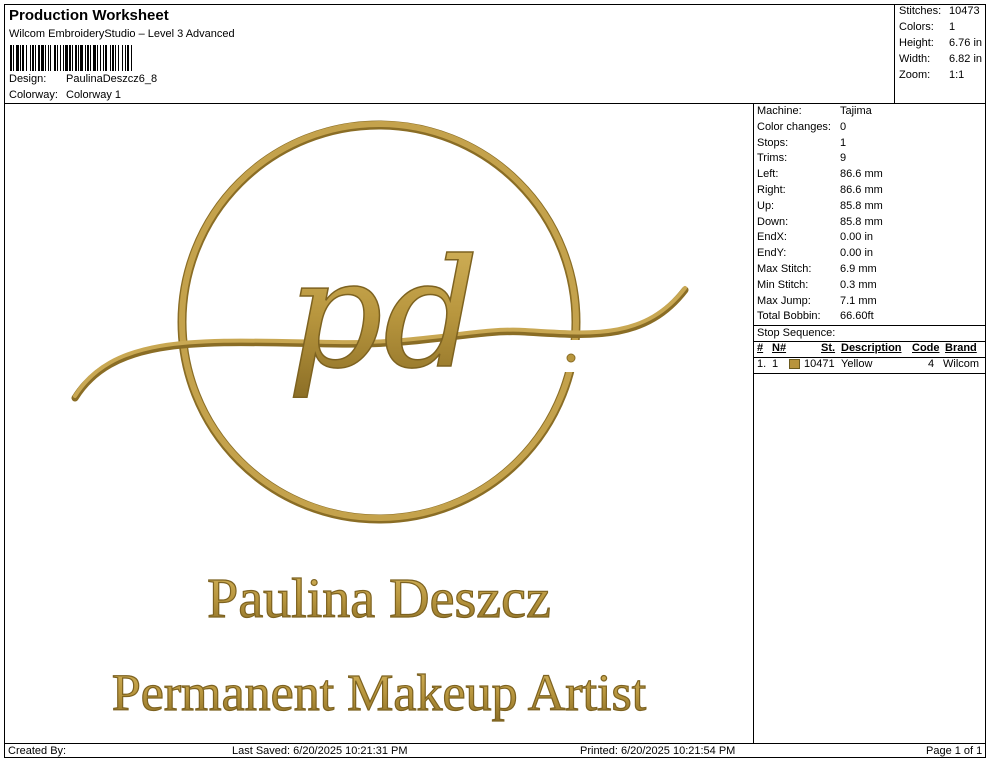 The height and width of the screenshot is (762, 990). I want to click on stop-row-brand: Wilcom, so click(961, 364).